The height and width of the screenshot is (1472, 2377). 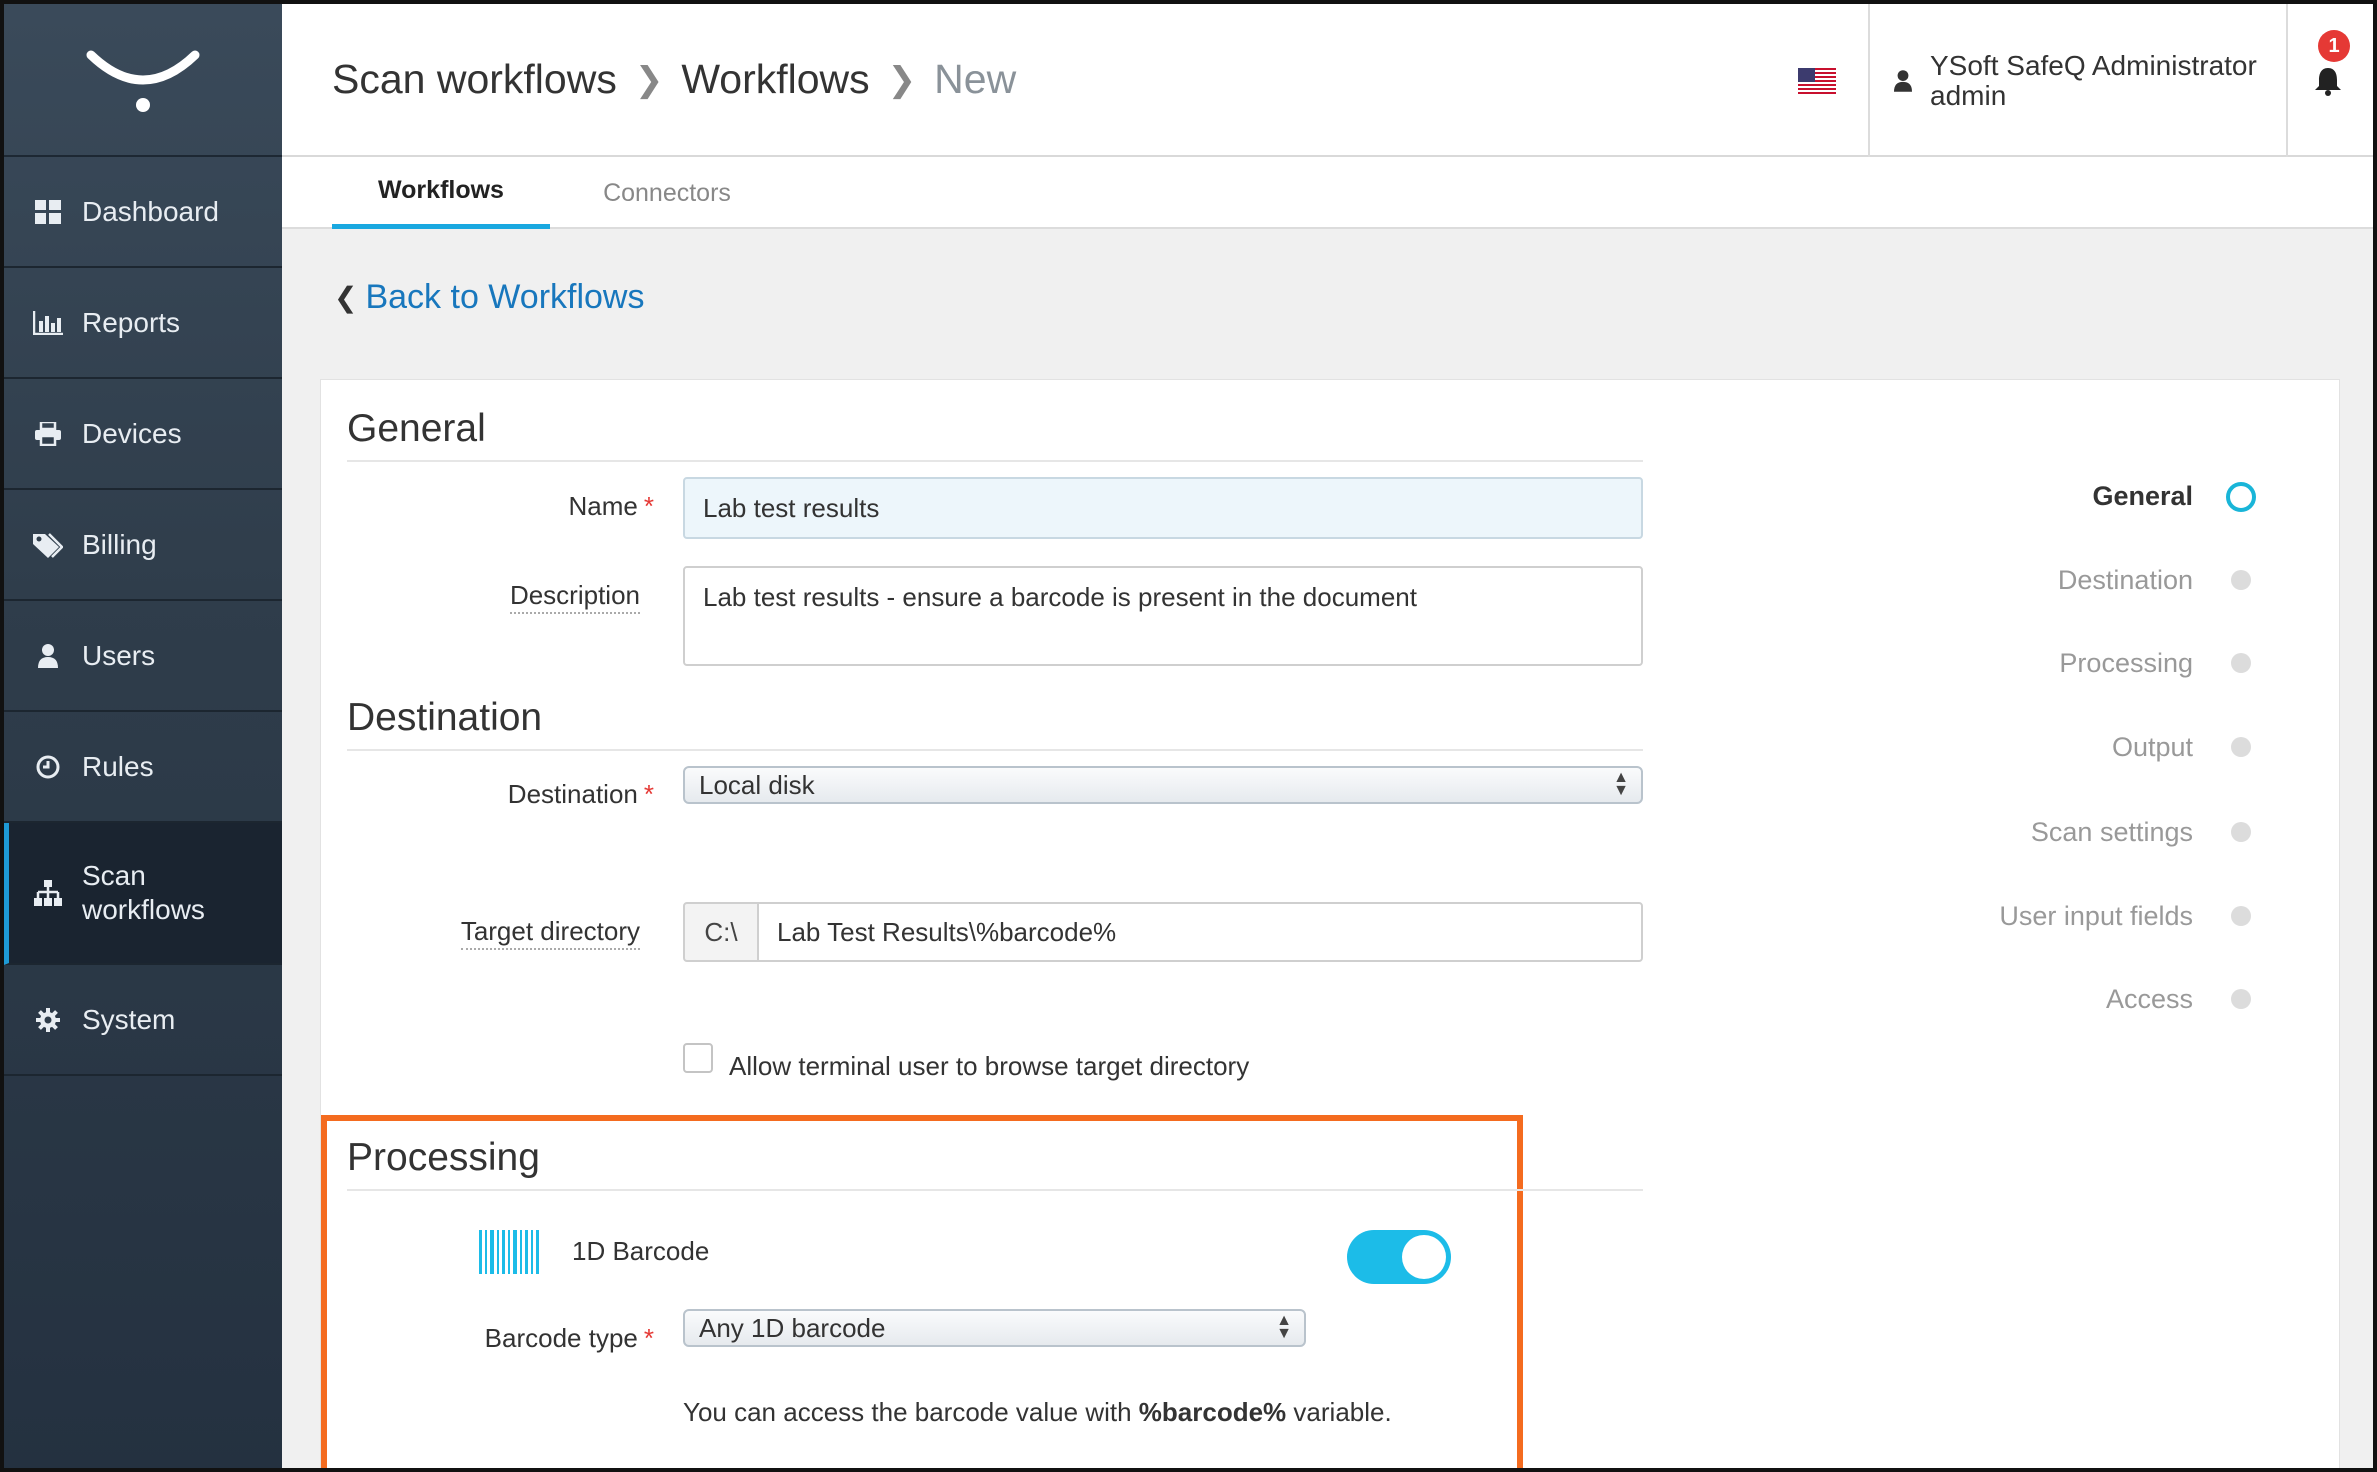 I want to click on sidebar-item-label: Scan workflows, so click(x=143, y=892).